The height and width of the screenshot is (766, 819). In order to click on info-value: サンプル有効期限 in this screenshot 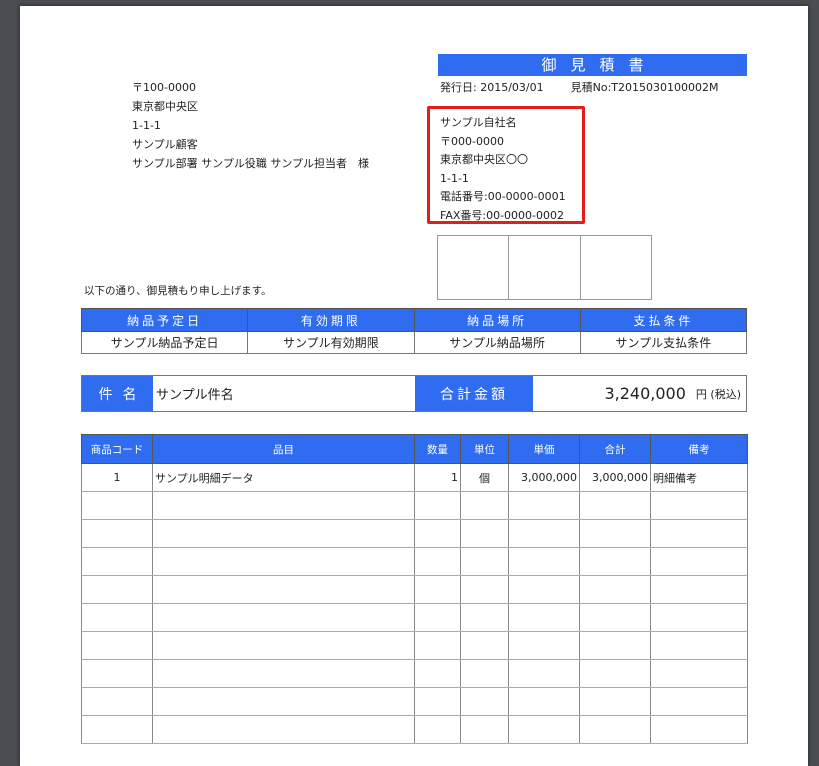, I will do `click(331, 342)`.